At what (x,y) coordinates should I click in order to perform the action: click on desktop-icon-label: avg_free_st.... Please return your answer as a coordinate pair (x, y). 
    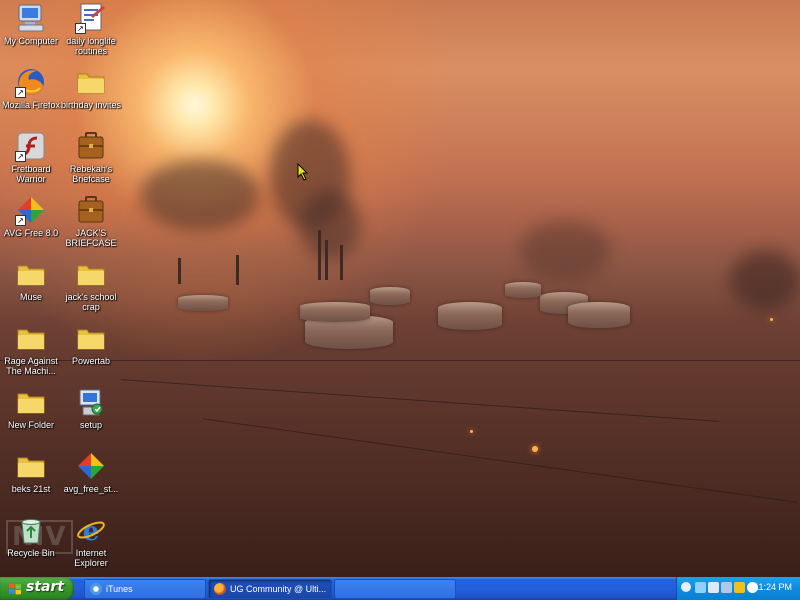
    Looking at the image, I should click on (91, 489).